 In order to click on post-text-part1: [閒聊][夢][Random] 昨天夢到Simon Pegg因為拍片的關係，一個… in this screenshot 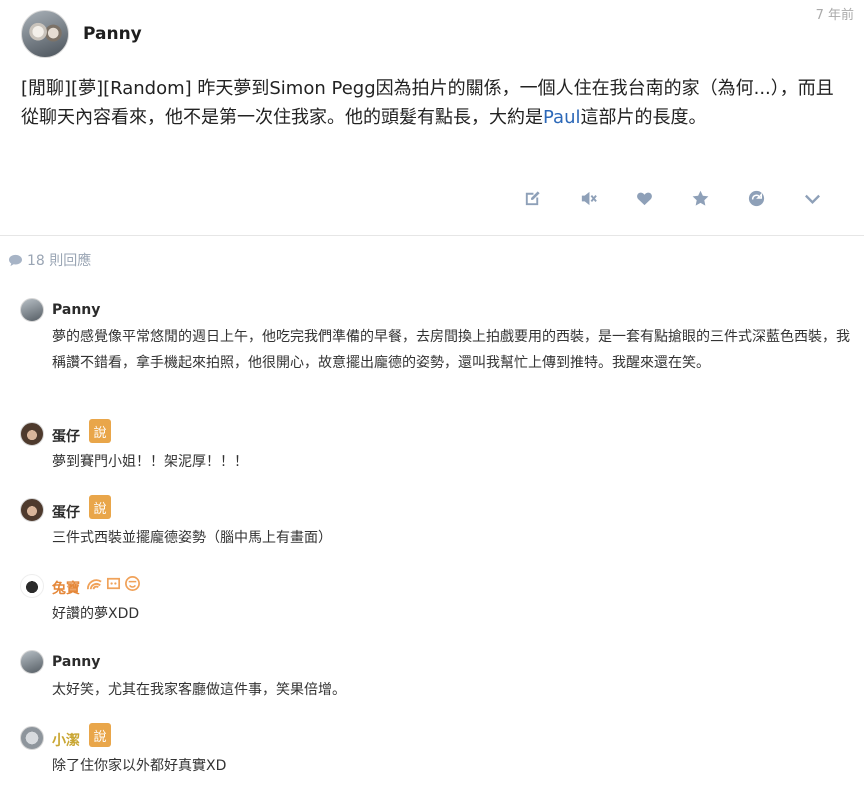, I will do `click(427, 103)`.